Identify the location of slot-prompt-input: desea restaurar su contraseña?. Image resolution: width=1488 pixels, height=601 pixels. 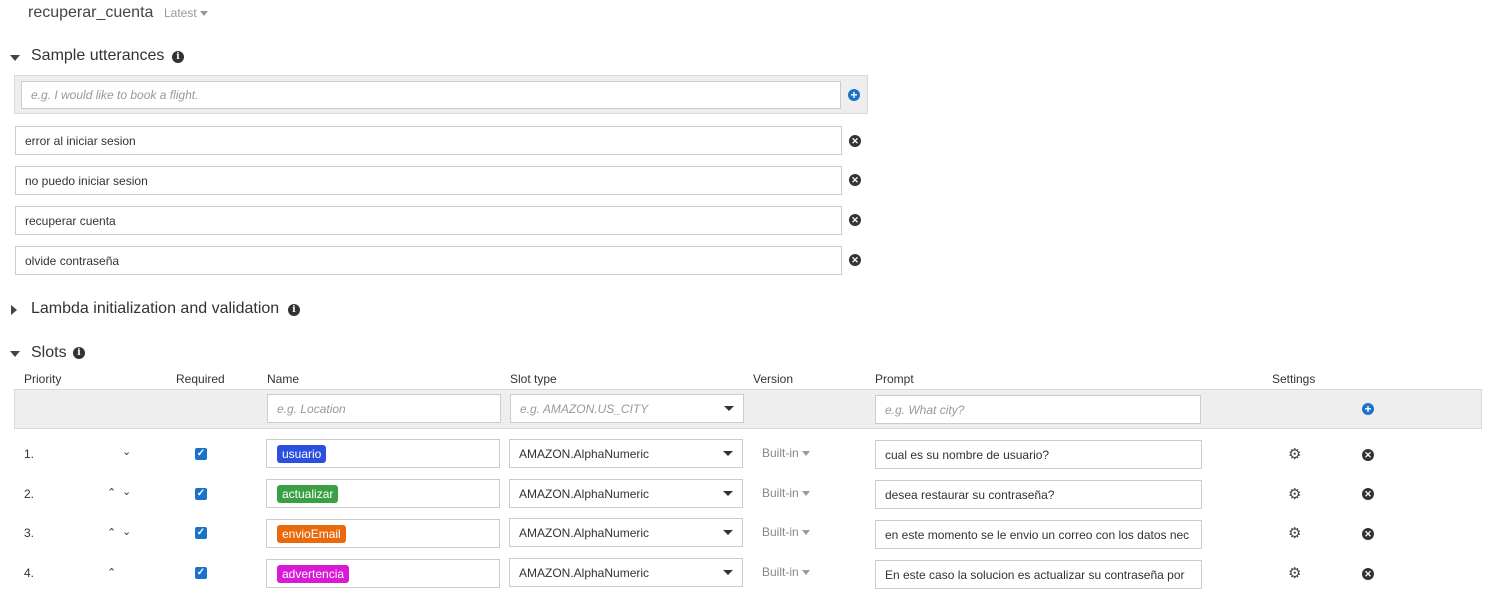
(1038, 494).